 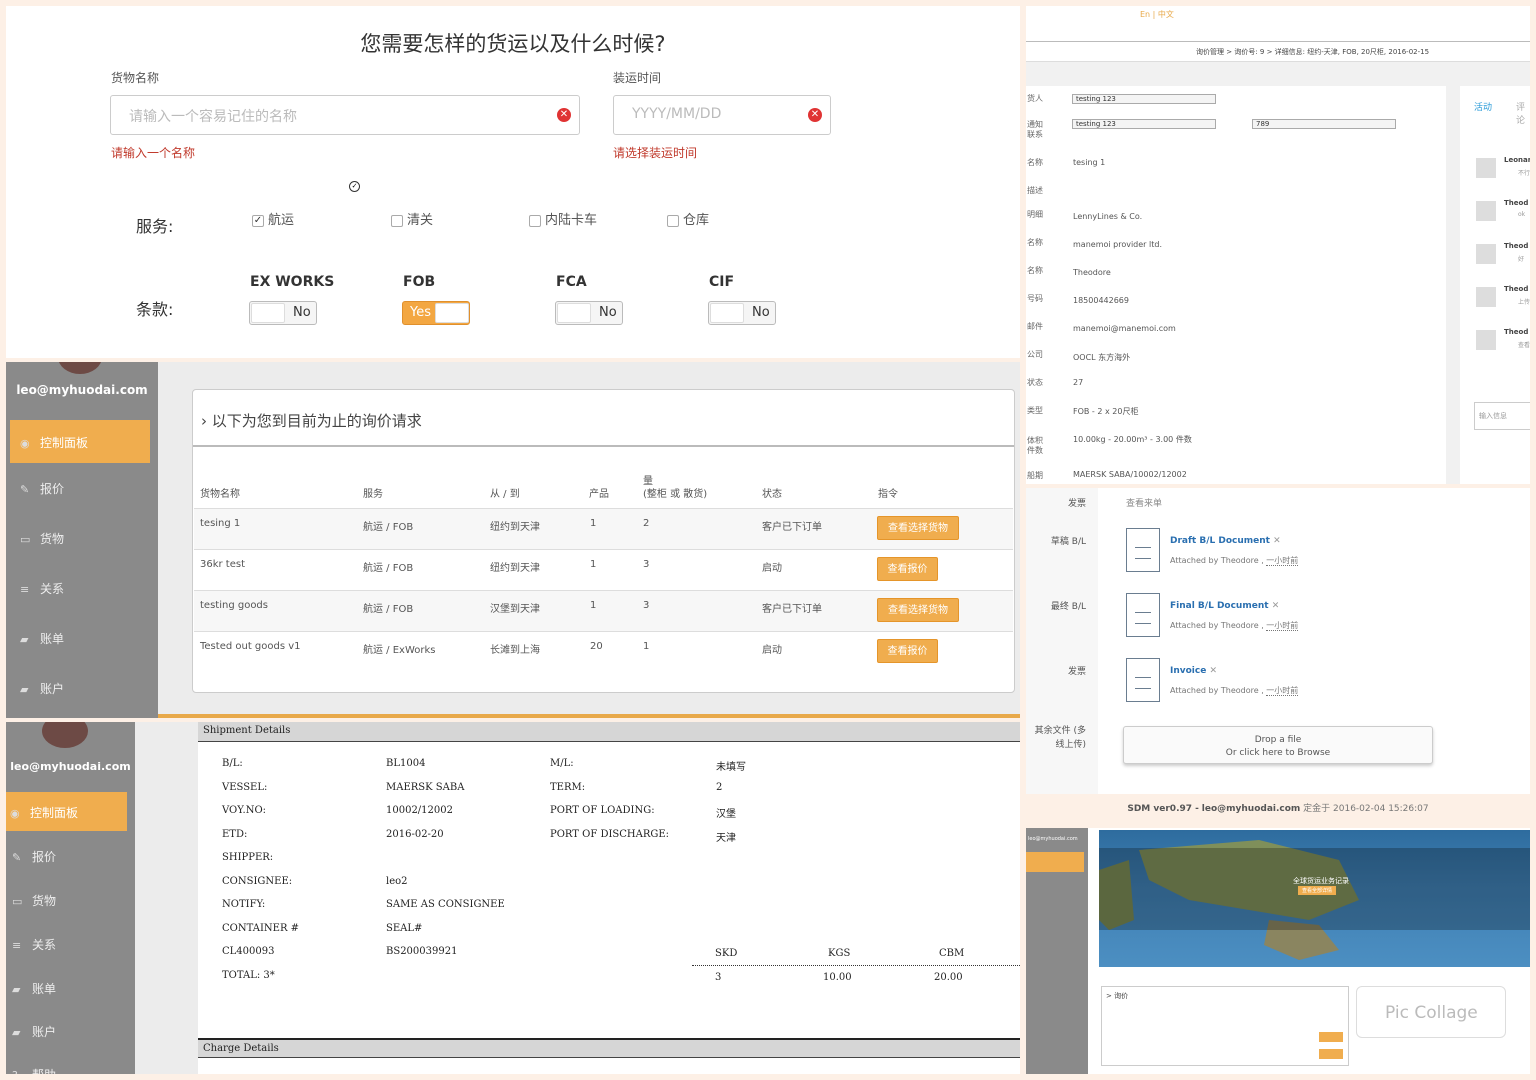 What do you see at coordinates (1143, 680) in the screenshot?
I see `image-file-icon` at bounding box center [1143, 680].